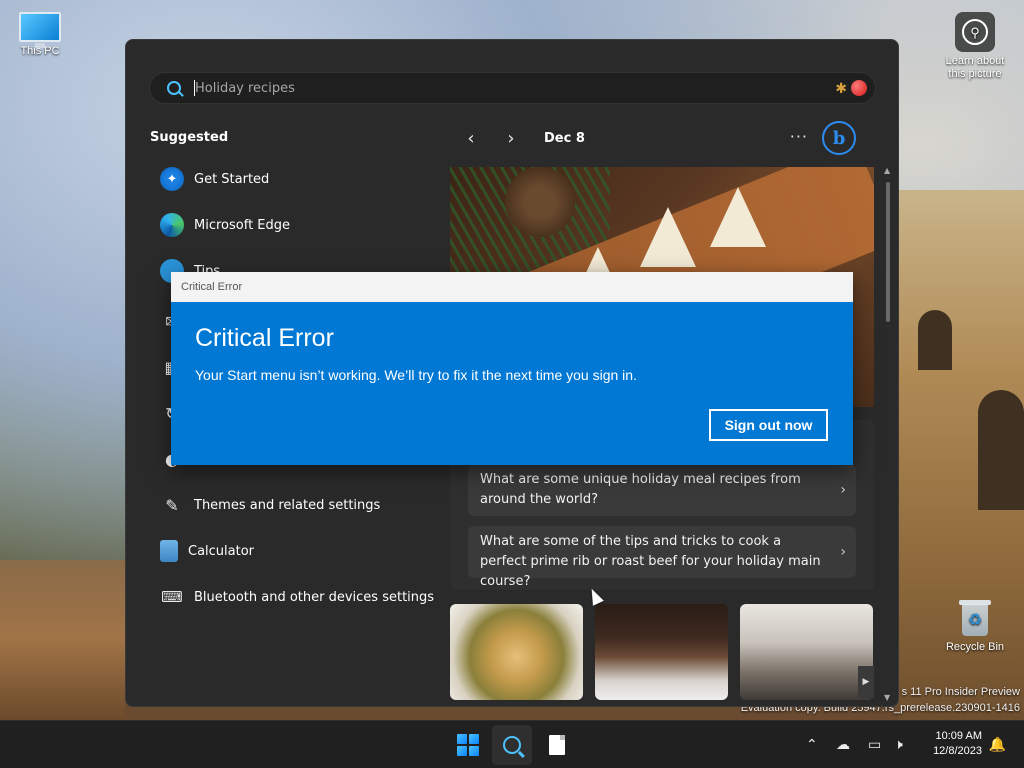 The image size is (1024, 768). Describe the element at coordinates (287, 505) in the screenshot. I see `suggested-item-label: Themes and related settings` at that location.